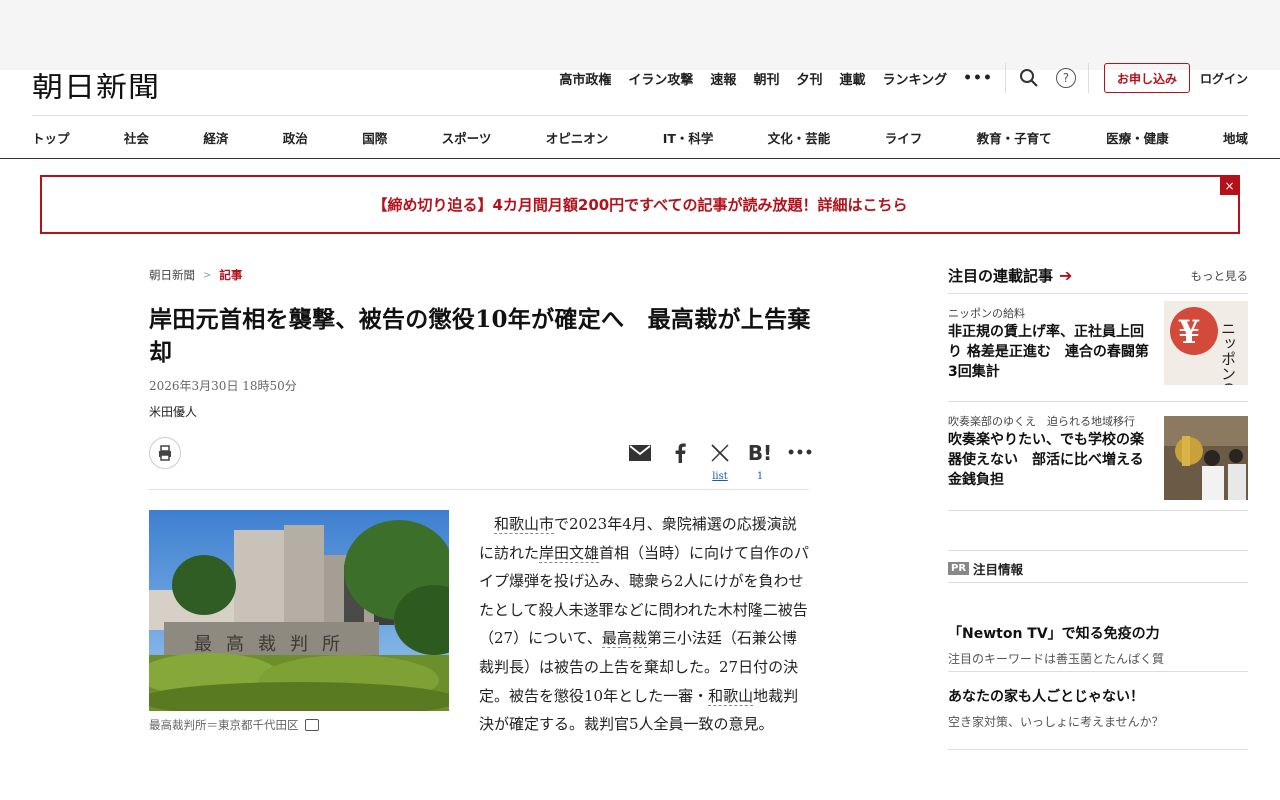 The width and height of the screenshot is (1280, 800). I want to click on nav-item-health: 医療・健康, so click(1137, 137).